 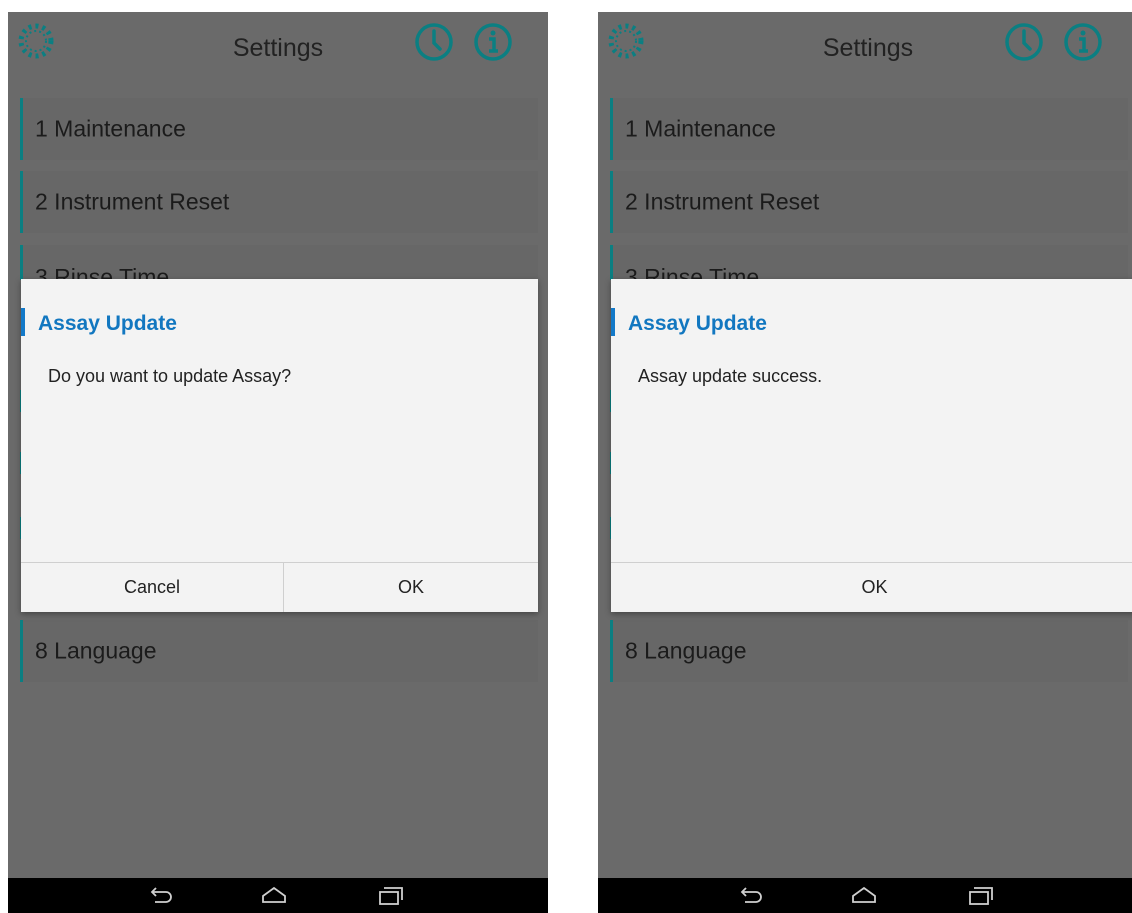 I want to click on dialog-message: Assay update success., so click(x=730, y=376).